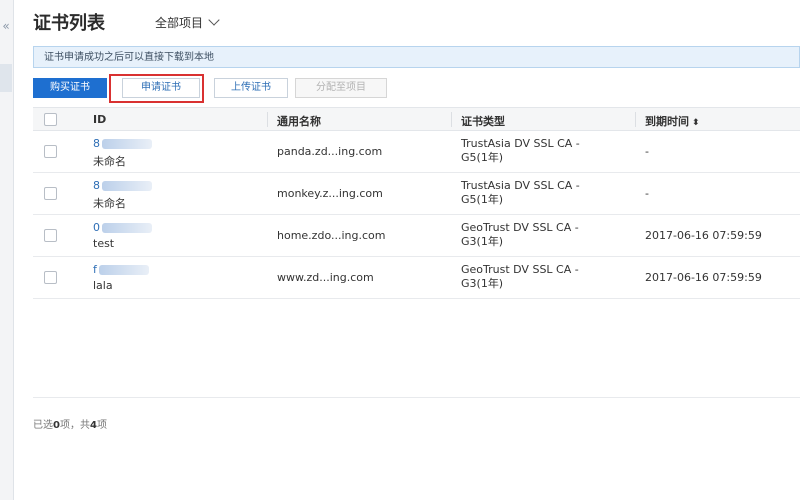  I want to click on sidebar-collapse-icon: «, so click(6, 26).